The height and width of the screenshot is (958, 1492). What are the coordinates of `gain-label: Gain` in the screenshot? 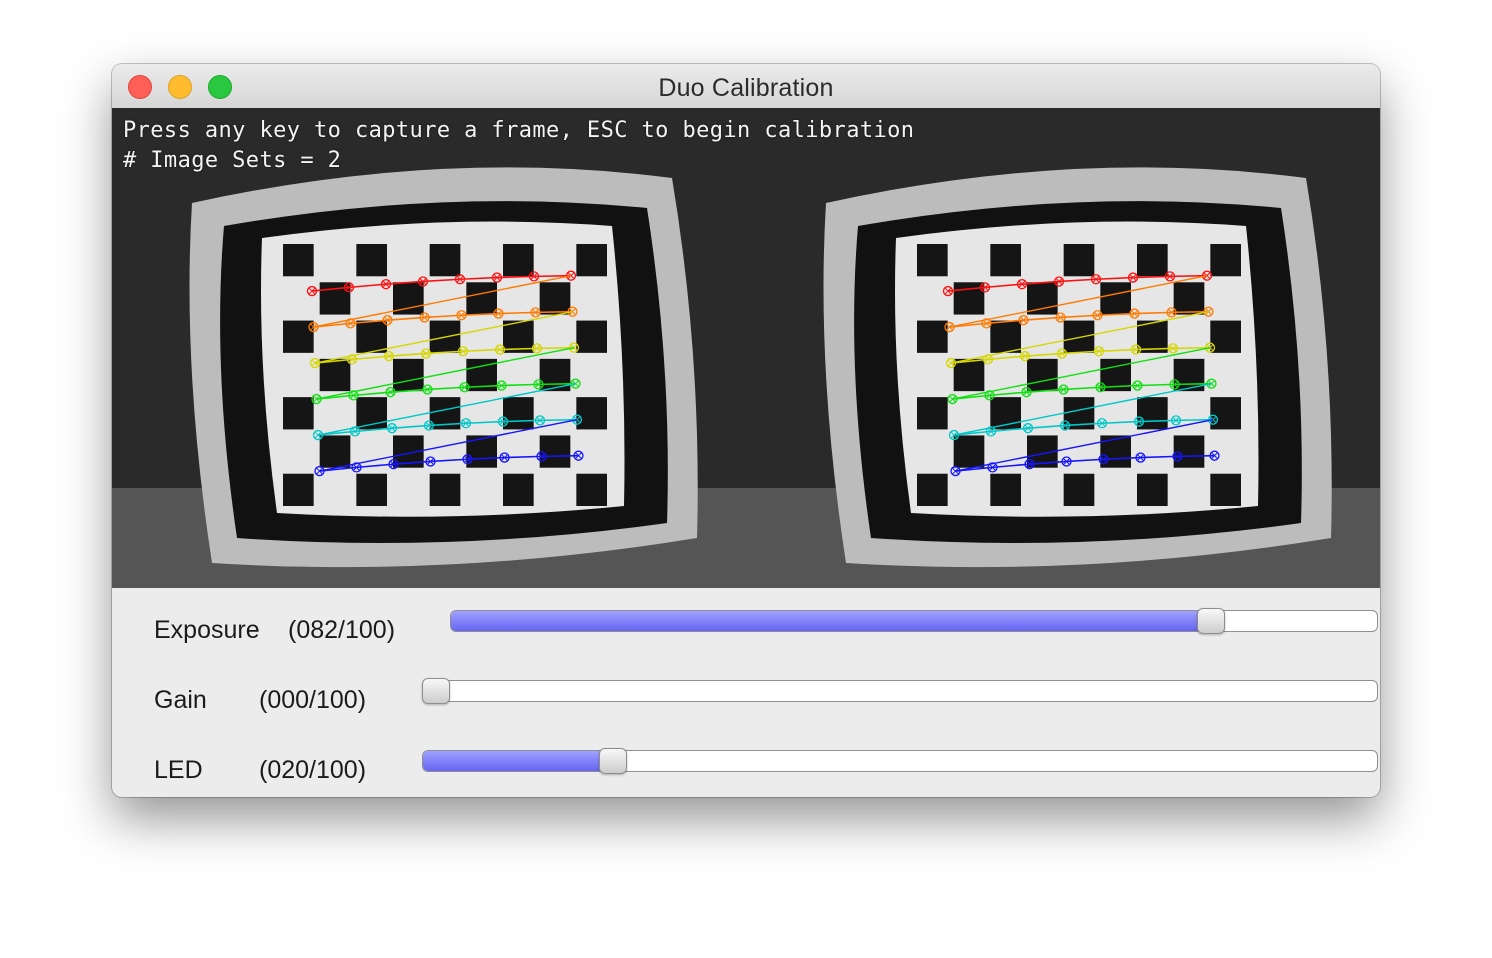 It's located at (180, 700).